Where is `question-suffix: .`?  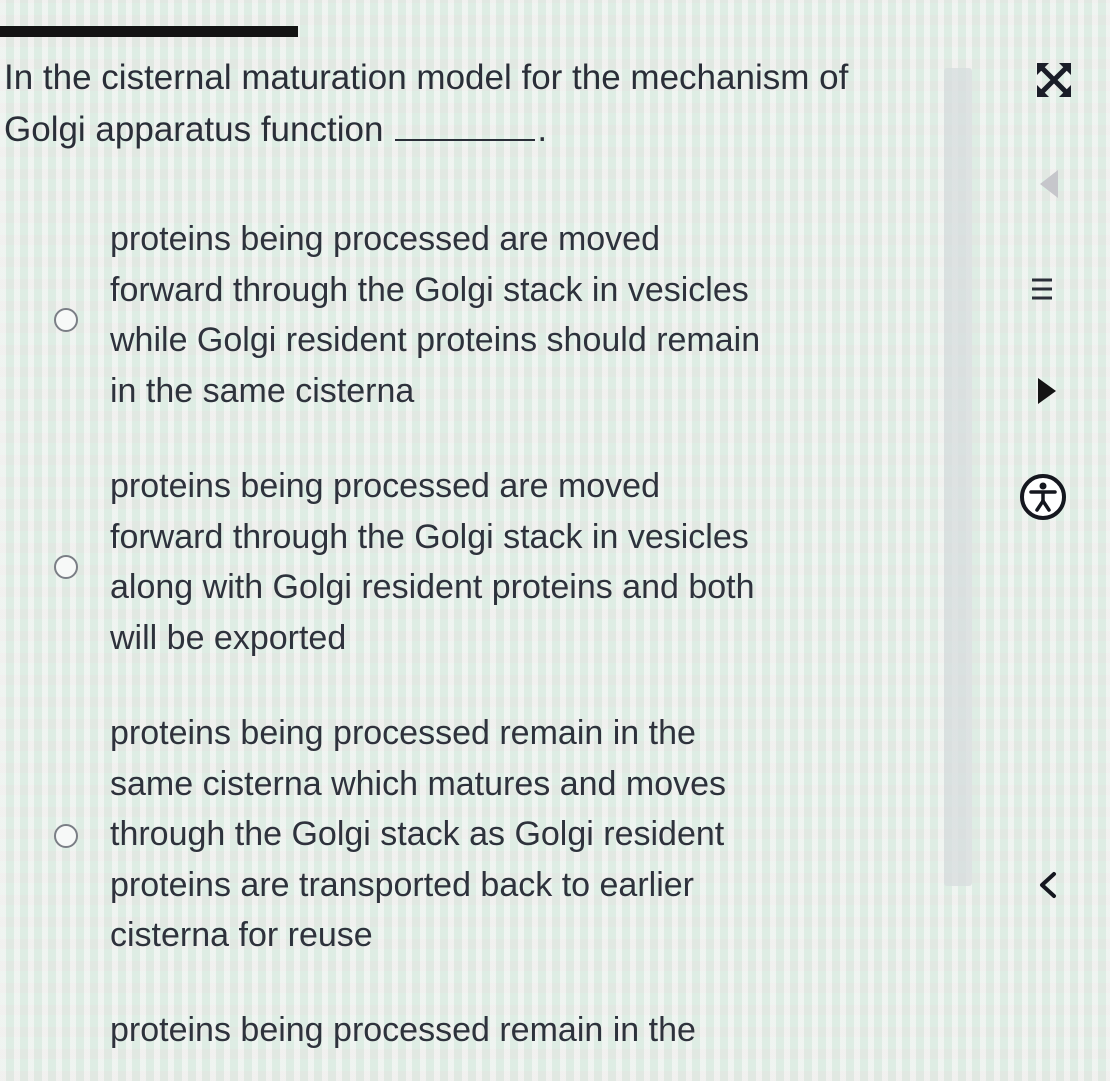
question-suffix: . is located at coordinates (542, 129).